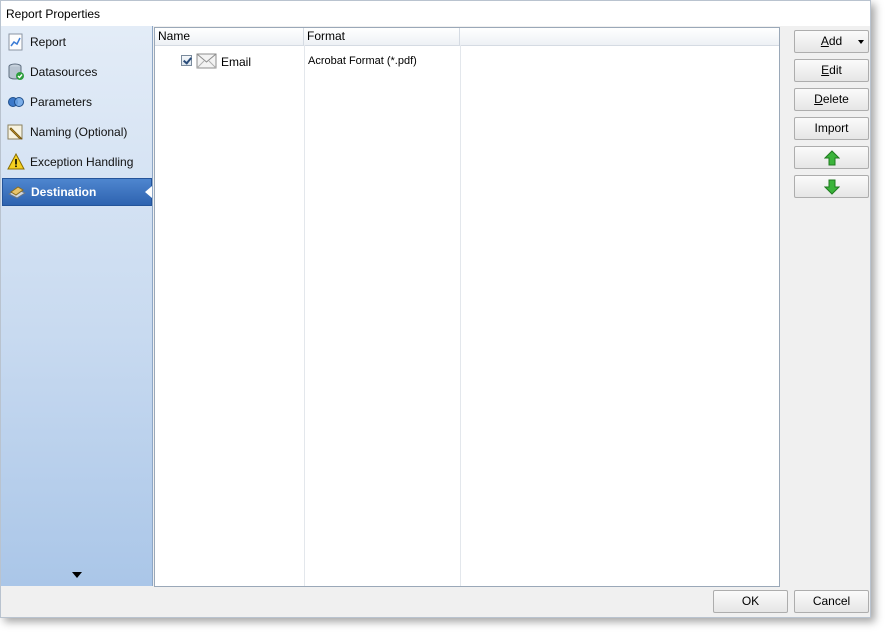 The image size is (887, 634). What do you see at coordinates (53, 14) in the screenshot?
I see `window-title: Report Properties` at bounding box center [53, 14].